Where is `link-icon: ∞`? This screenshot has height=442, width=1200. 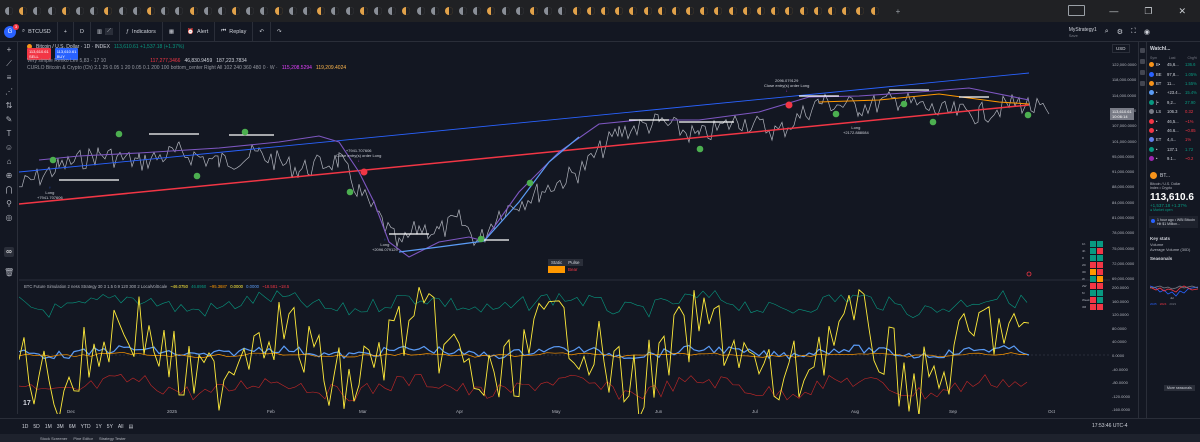 link-icon: ∞ is located at coordinates (9, 252).